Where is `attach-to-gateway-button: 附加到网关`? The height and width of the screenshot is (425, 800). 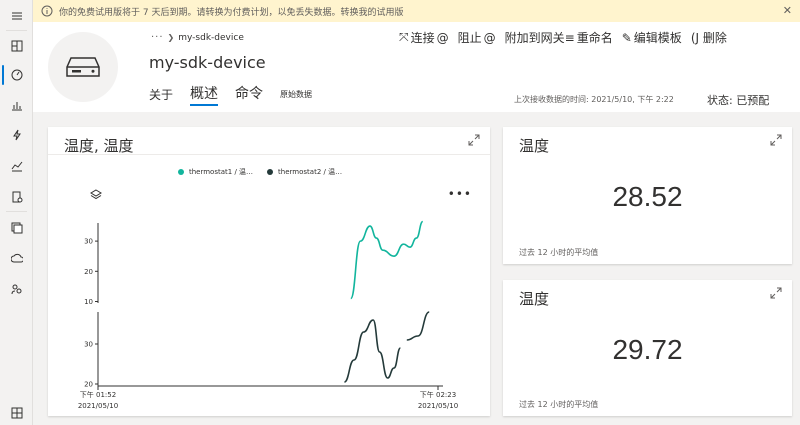
attach-to-gateway-button: 附加到网关 is located at coordinates (535, 37).